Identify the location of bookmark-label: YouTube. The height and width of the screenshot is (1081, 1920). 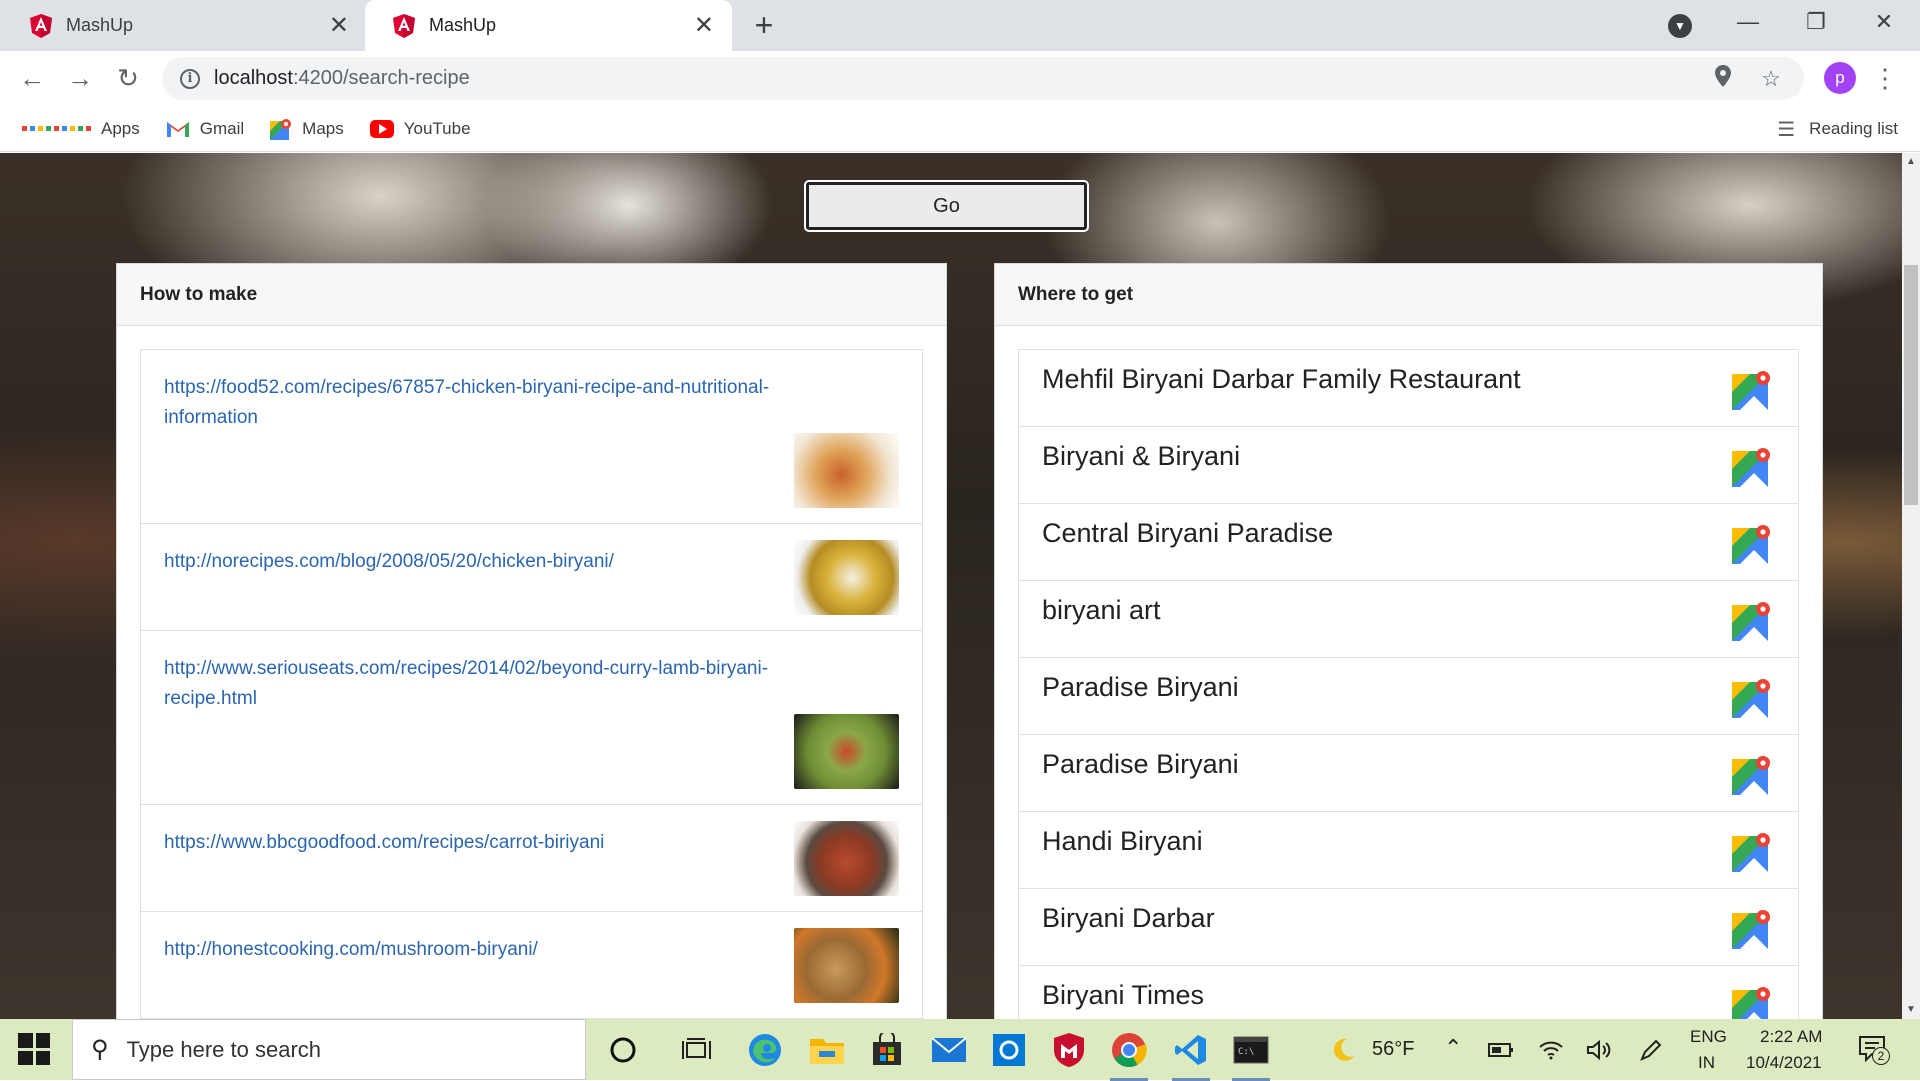
(437, 128).